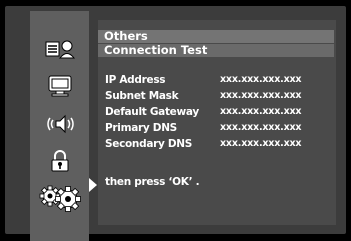 The width and height of the screenshot is (351, 241). I want to click on gears-icon, so click(59, 198).